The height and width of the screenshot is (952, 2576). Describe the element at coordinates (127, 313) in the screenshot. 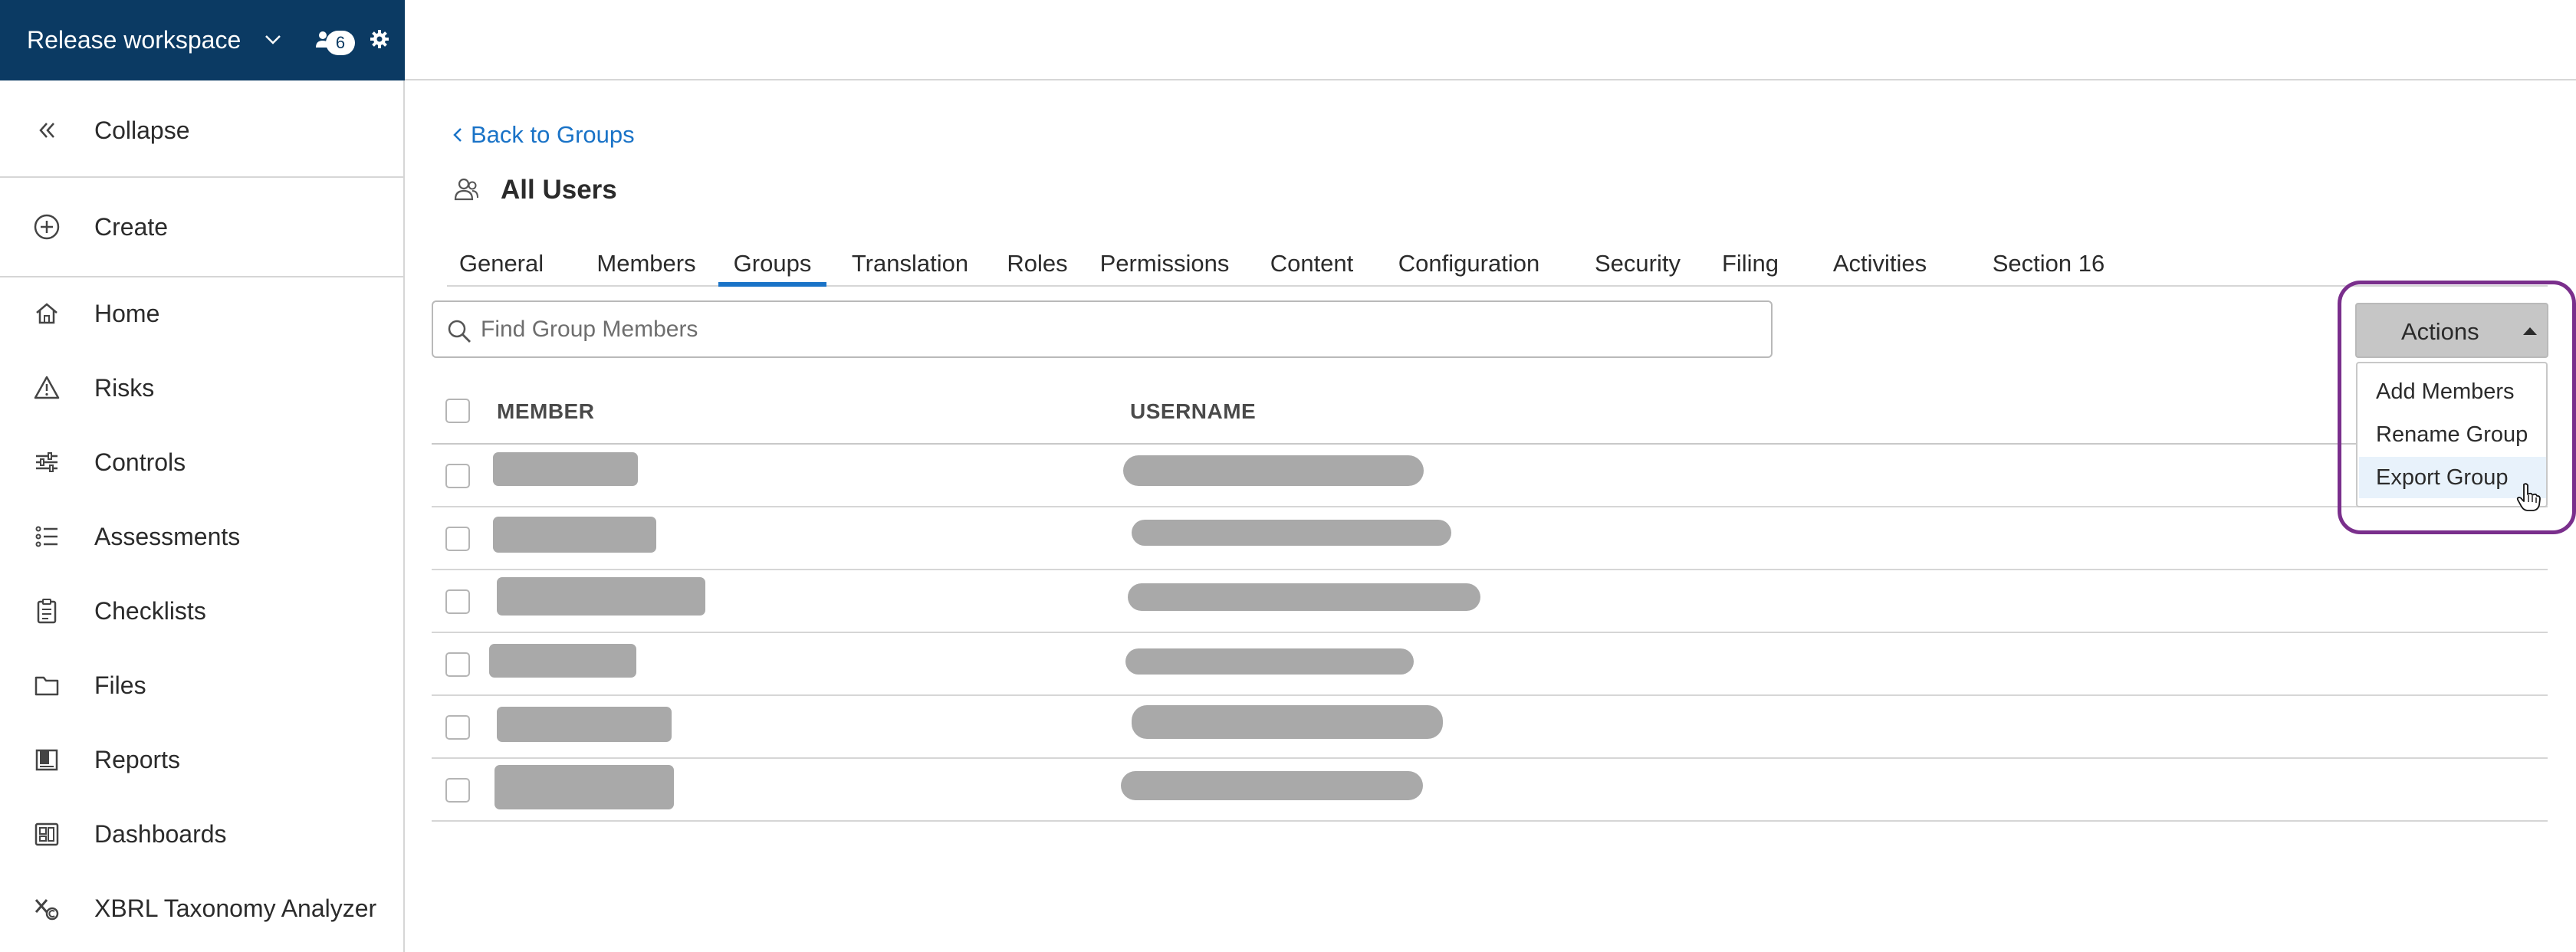

I see `sidebar-item-label: Home` at that location.